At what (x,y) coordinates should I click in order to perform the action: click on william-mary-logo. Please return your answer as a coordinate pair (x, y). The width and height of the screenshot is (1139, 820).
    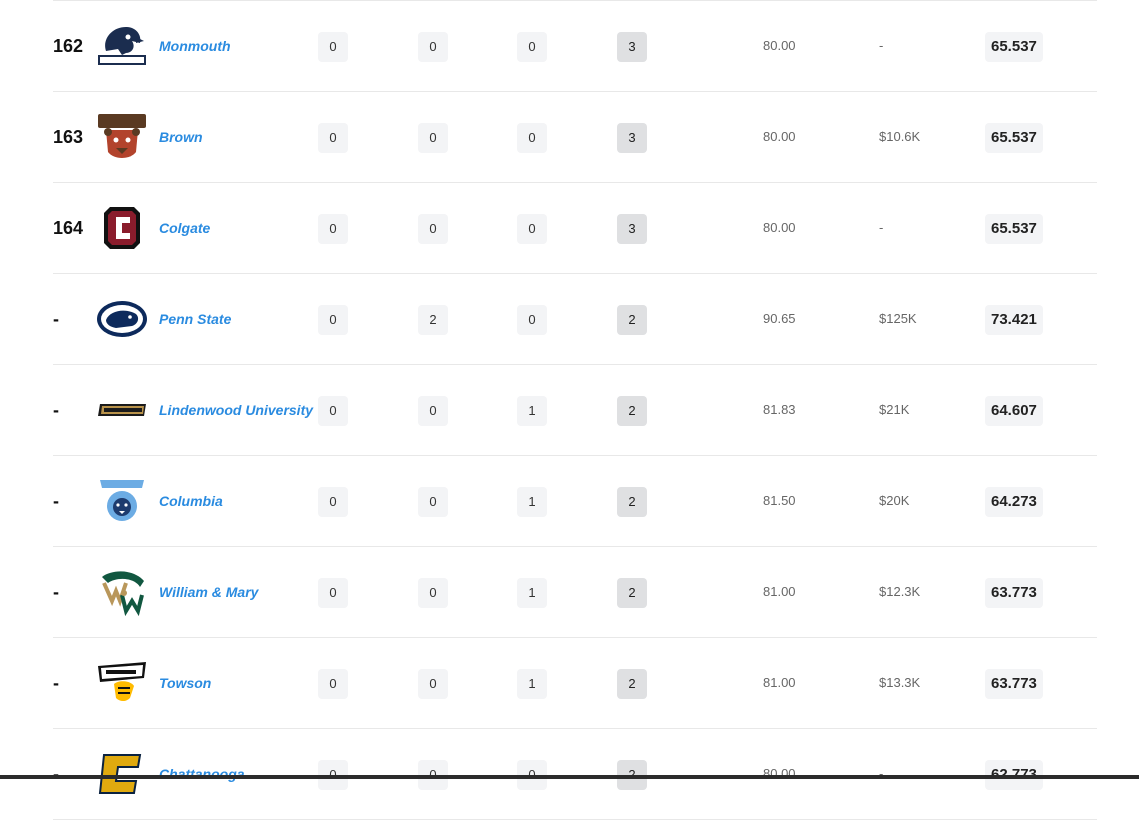
    Looking at the image, I should click on (122, 592).